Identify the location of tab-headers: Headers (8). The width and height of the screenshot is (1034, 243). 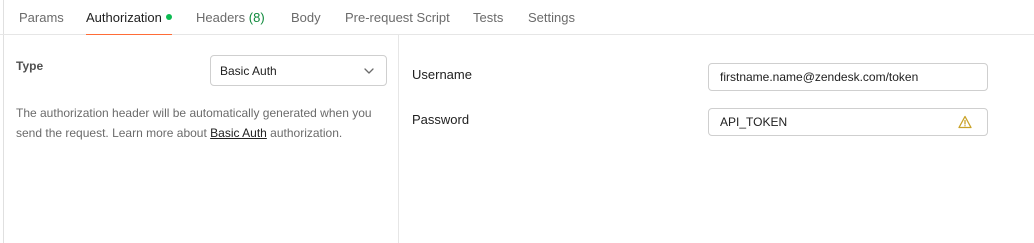
(230, 22).